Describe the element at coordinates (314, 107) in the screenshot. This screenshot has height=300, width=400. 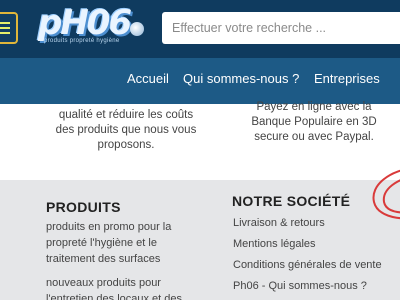
I see `intro-right-line: Payez en ligne avec la` at that location.